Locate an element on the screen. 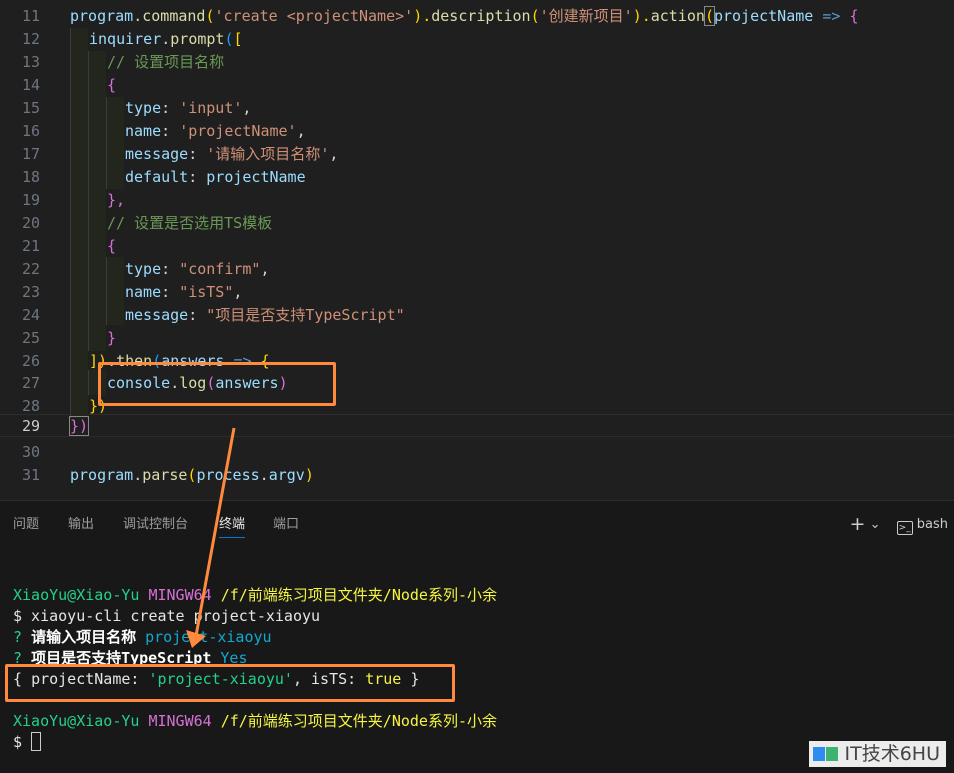  line-number: 14 is located at coordinates (30, 85).